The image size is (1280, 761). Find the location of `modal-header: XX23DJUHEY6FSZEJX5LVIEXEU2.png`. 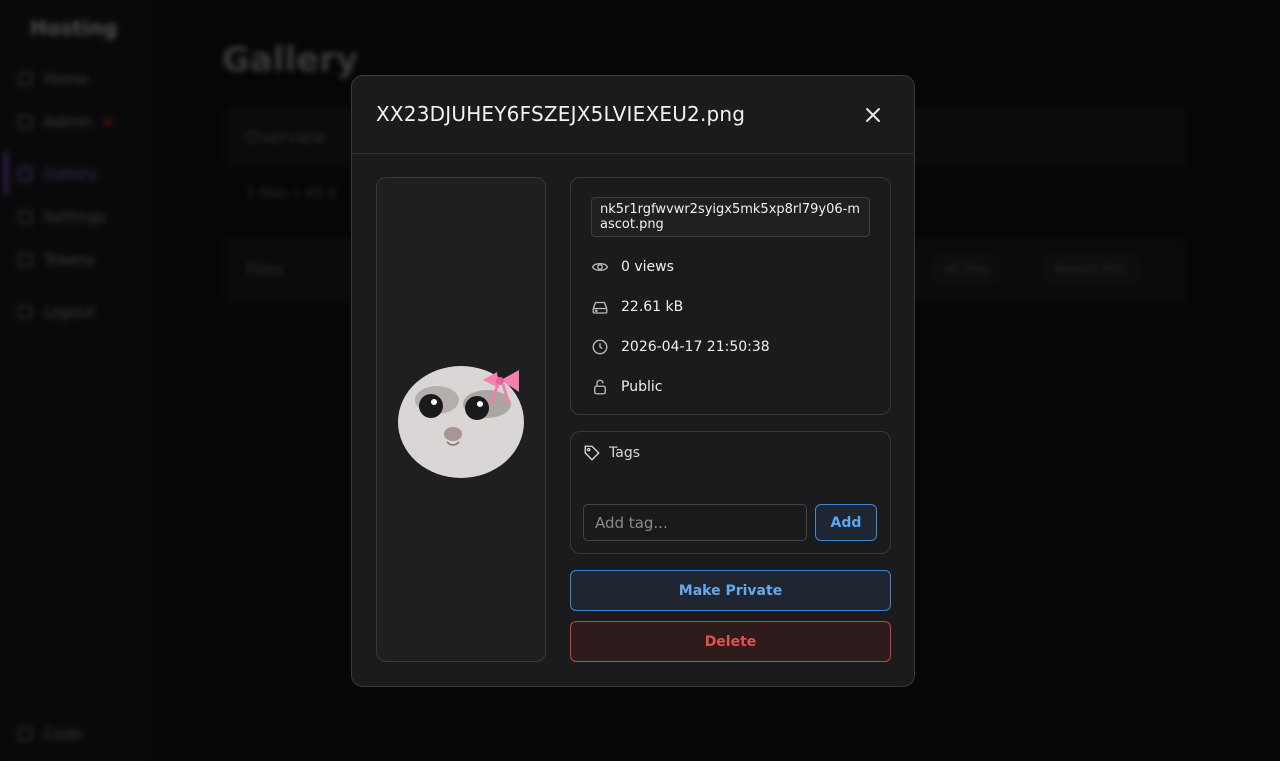

modal-header: XX23DJUHEY6FSZEJX5LVIEXEU2.png is located at coordinates (633, 115).